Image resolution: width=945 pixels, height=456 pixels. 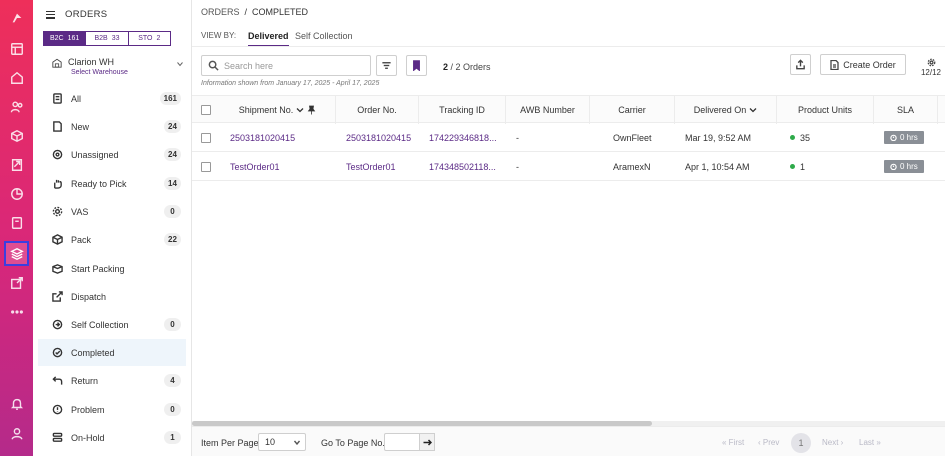 I want to click on next-page-link: Next ›, so click(x=832, y=442).